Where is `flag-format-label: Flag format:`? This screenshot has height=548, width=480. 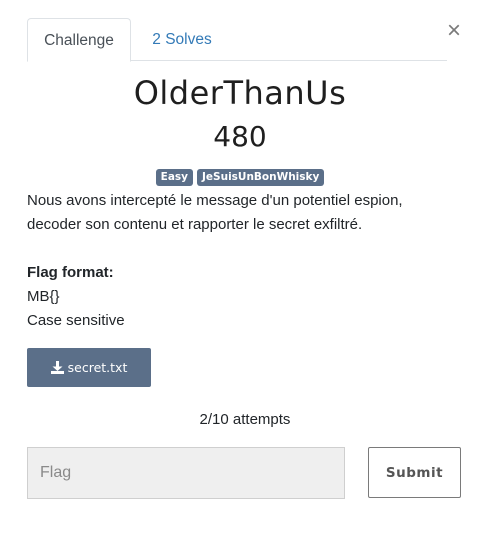
flag-format-label: Flag format: is located at coordinates (70, 272).